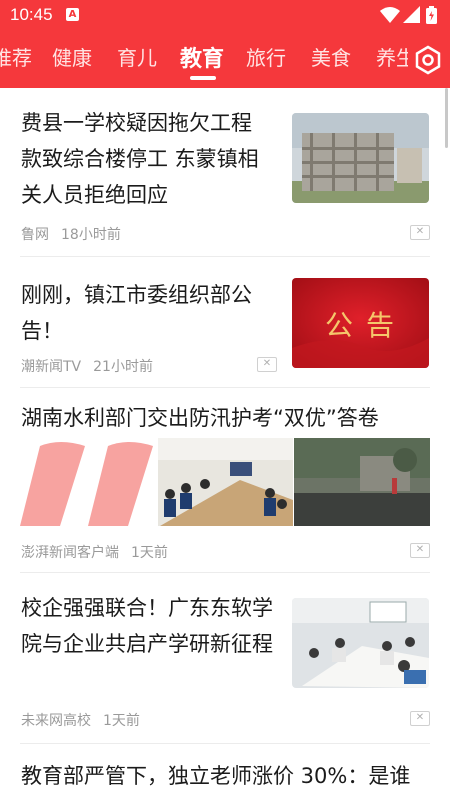  I want to click on status-icons, so click(410, 15).